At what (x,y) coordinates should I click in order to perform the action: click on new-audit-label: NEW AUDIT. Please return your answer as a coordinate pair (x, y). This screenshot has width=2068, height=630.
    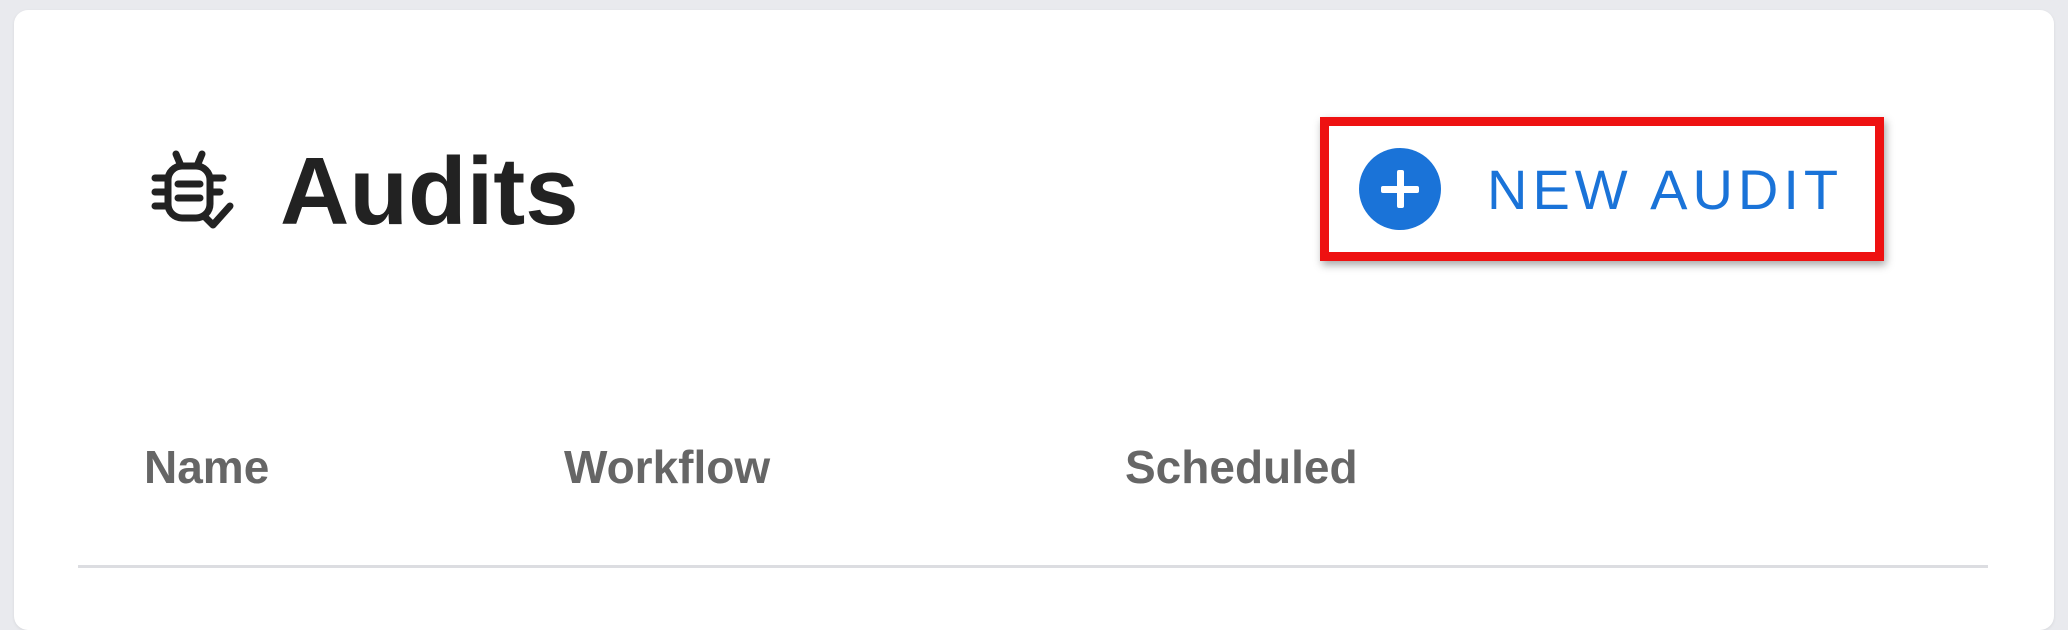
    Looking at the image, I should click on (1665, 189).